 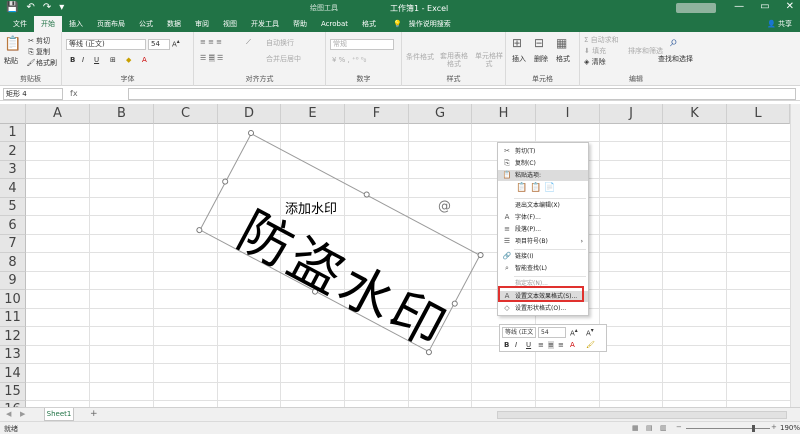 I want to click on mini-bold-button: B, so click(x=506, y=345).